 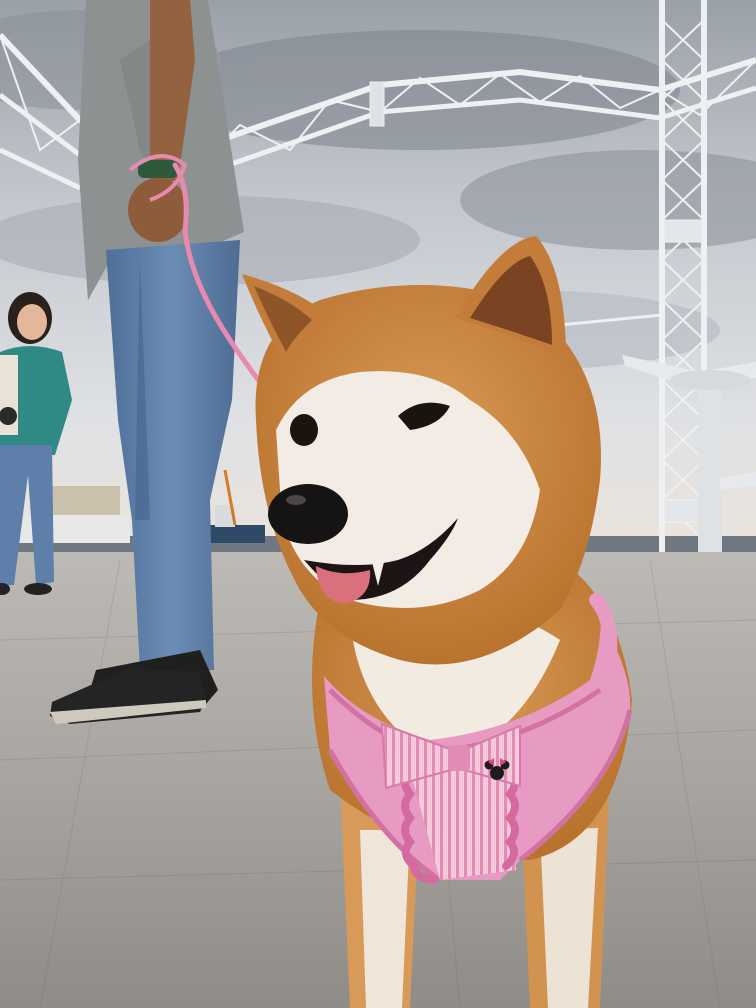 I want to click on dog-left-eye, so click(x=304, y=430).